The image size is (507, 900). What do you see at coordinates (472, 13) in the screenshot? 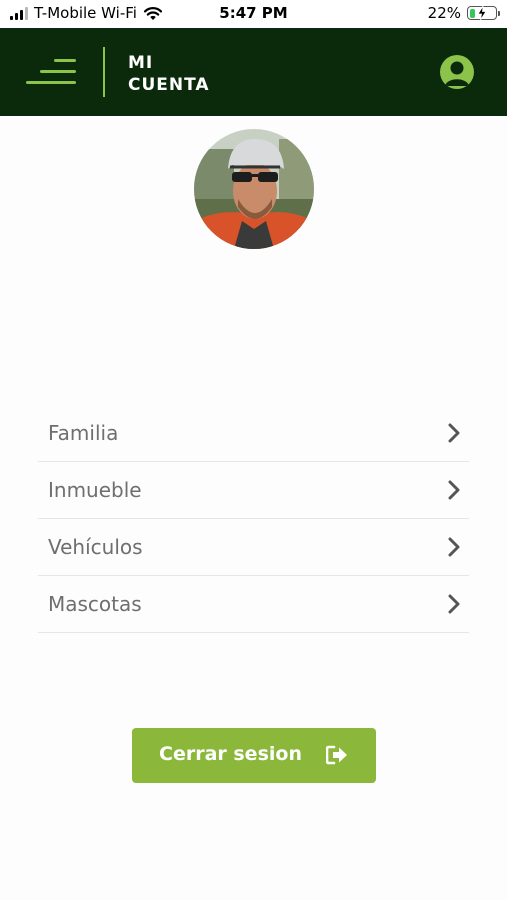
I see `battery-level` at bounding box center [472, 13].